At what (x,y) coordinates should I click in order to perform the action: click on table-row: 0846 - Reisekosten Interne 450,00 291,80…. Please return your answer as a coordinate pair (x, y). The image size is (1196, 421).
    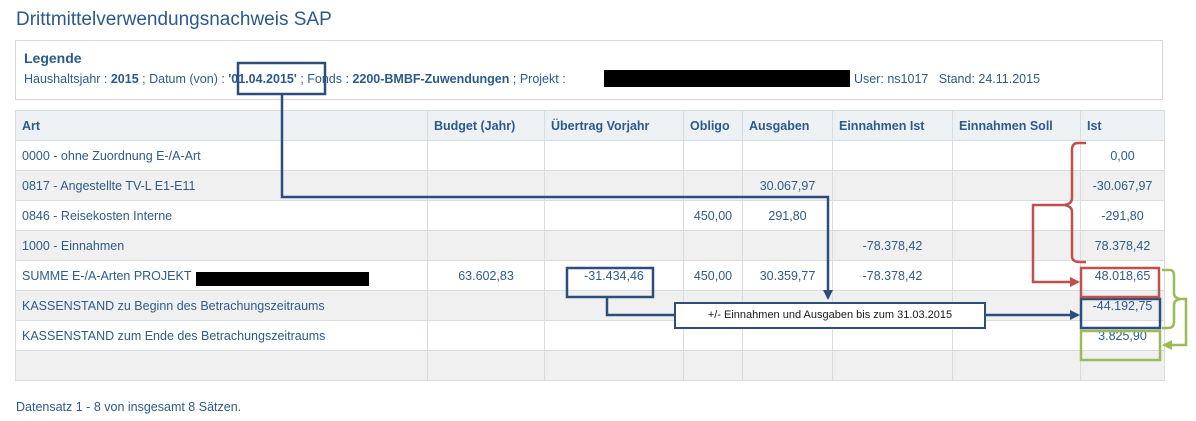
    Looking at the image, I should click on (590, 215).